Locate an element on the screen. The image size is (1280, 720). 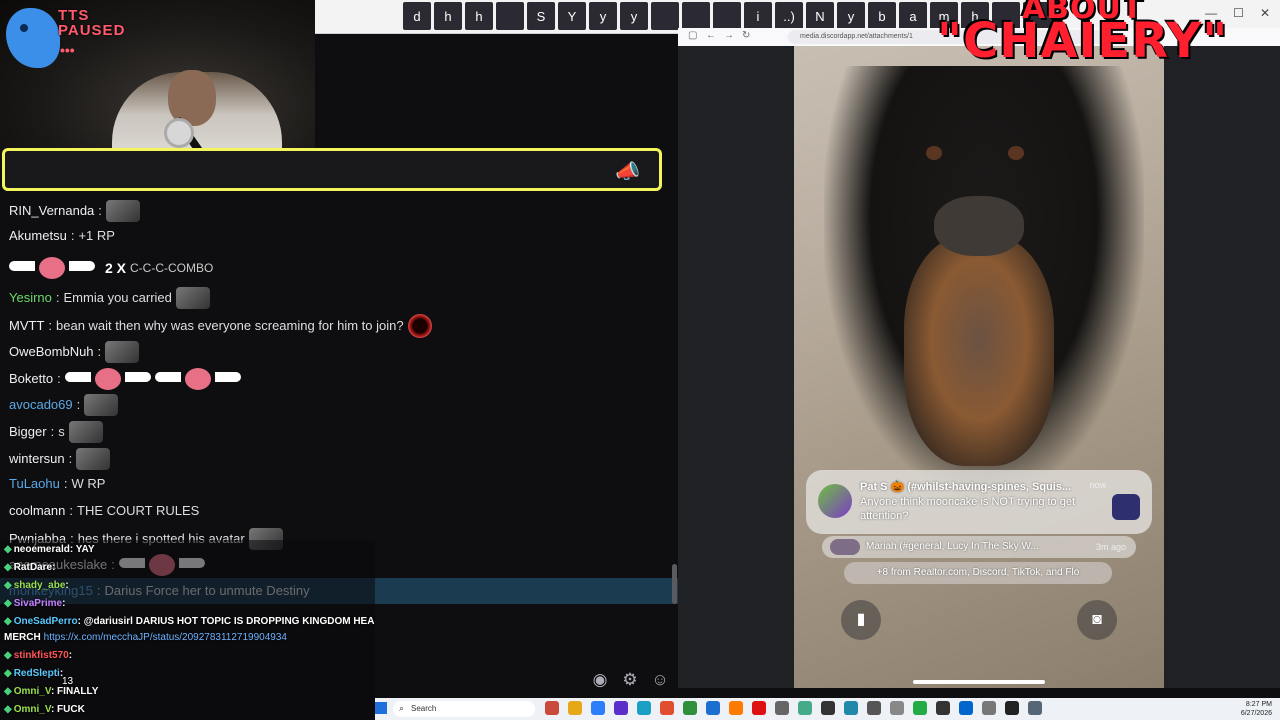
chat-message-text: THE COURT RULES is located at coordinates (138, 510).